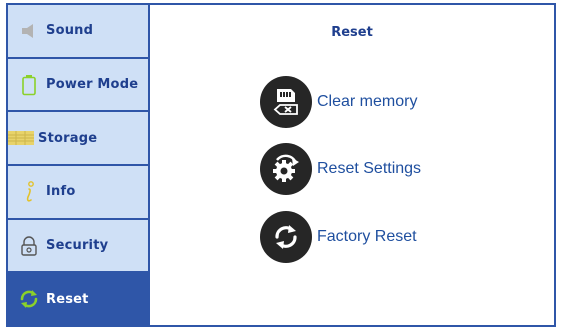  I want to click on sidebar-item-power-mode: Power Mode, so click(78, 85).